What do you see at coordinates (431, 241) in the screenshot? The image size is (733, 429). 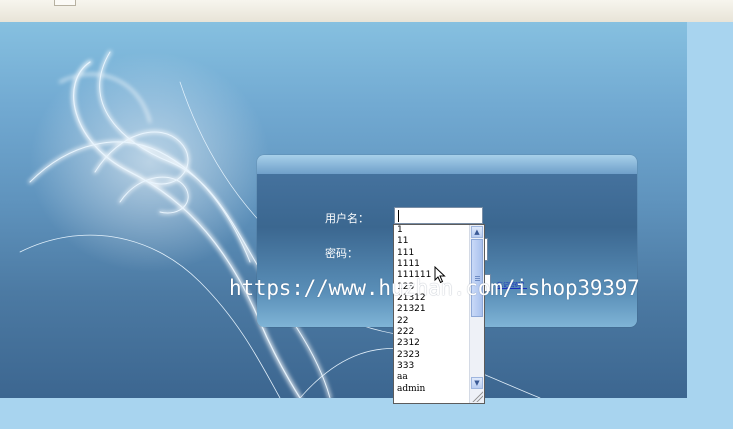 I see `autocomplete-item: 11` at bounding box center [431, 241].